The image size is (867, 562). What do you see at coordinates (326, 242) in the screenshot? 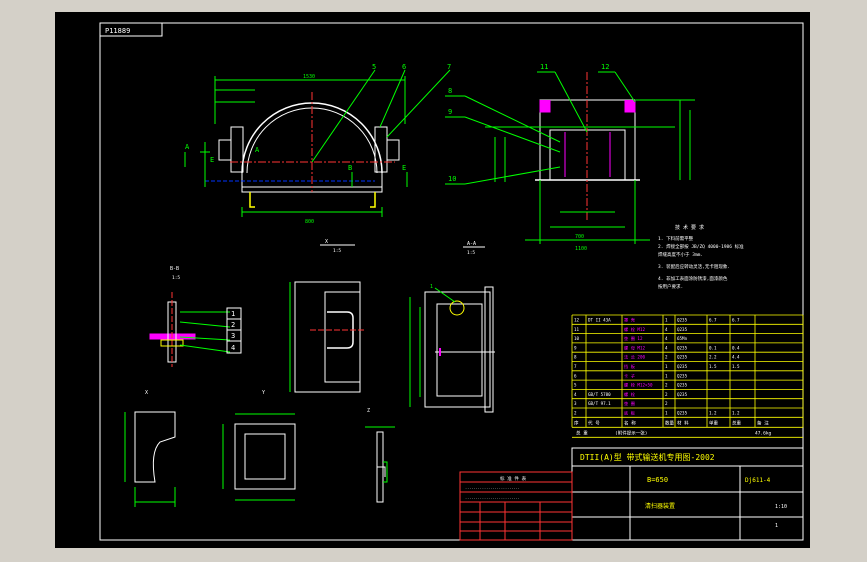
I see `label-x-15: X` at bounding box center [326, 242].